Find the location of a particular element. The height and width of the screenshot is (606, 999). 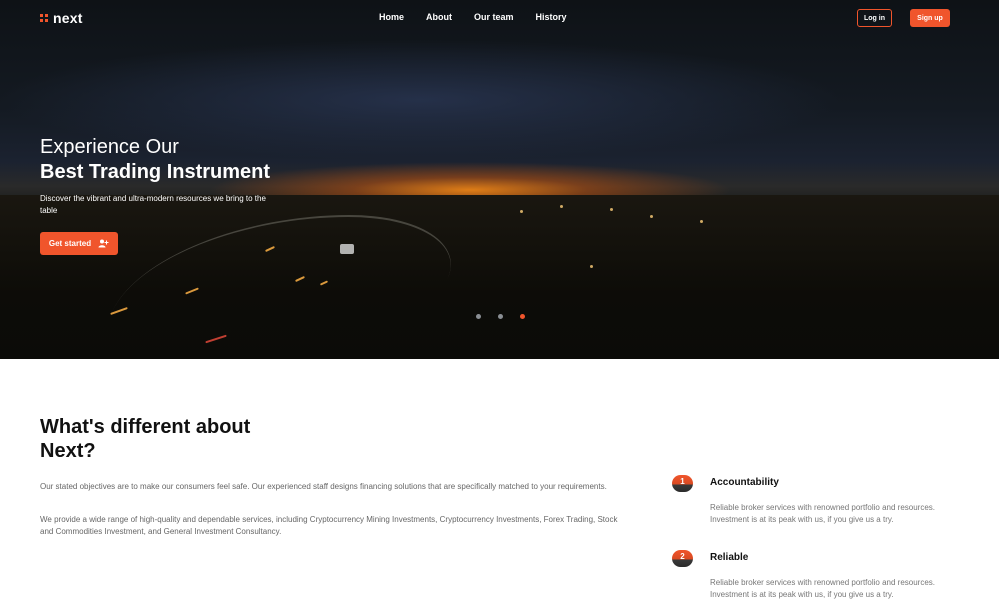

feature-number-badge: 2 is located at coordinates (682, 558).